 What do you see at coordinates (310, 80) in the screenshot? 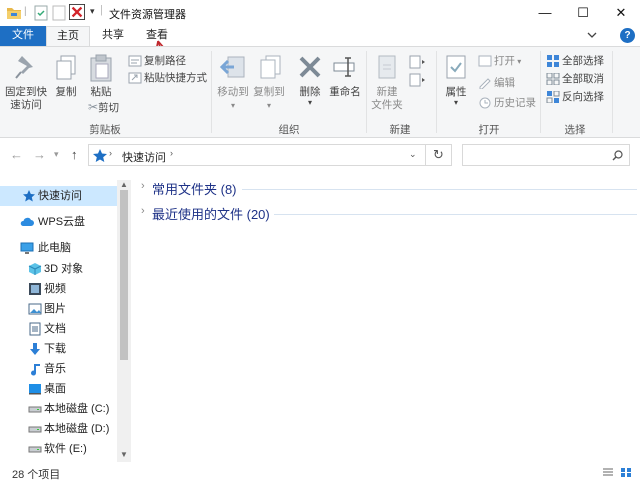
I see `delete-button: 删除 ▾` at bounding box center [310, 80].